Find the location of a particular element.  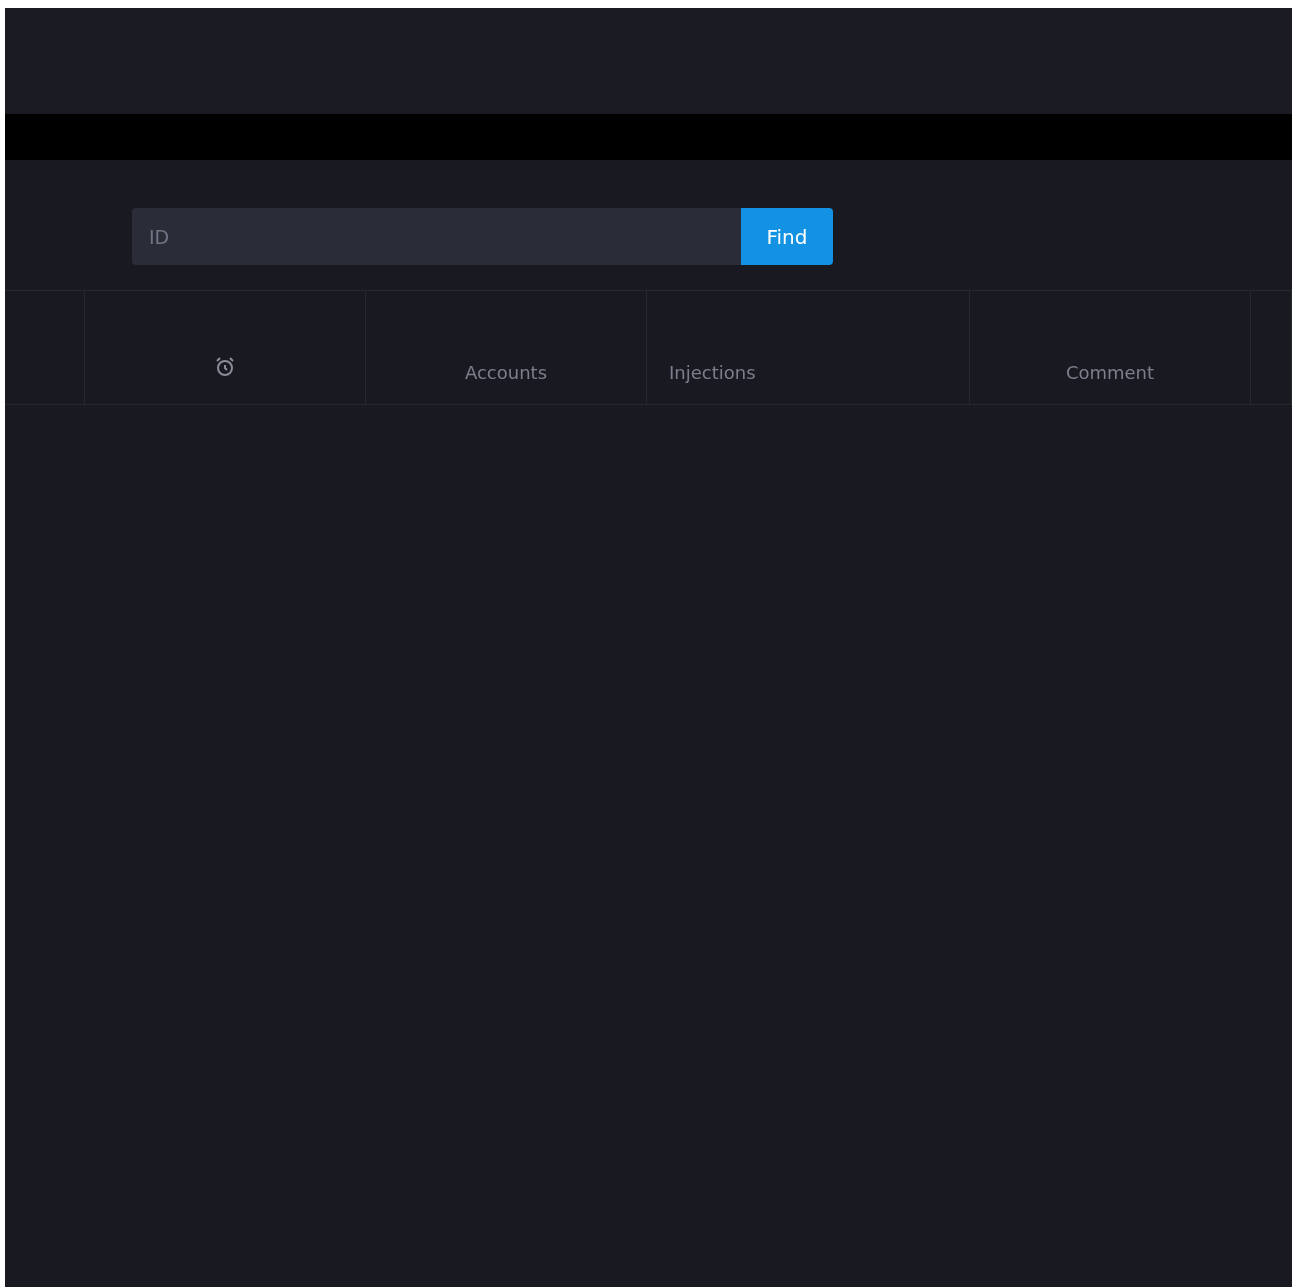

column-header: Accounts is located at coordinates (506, 372).